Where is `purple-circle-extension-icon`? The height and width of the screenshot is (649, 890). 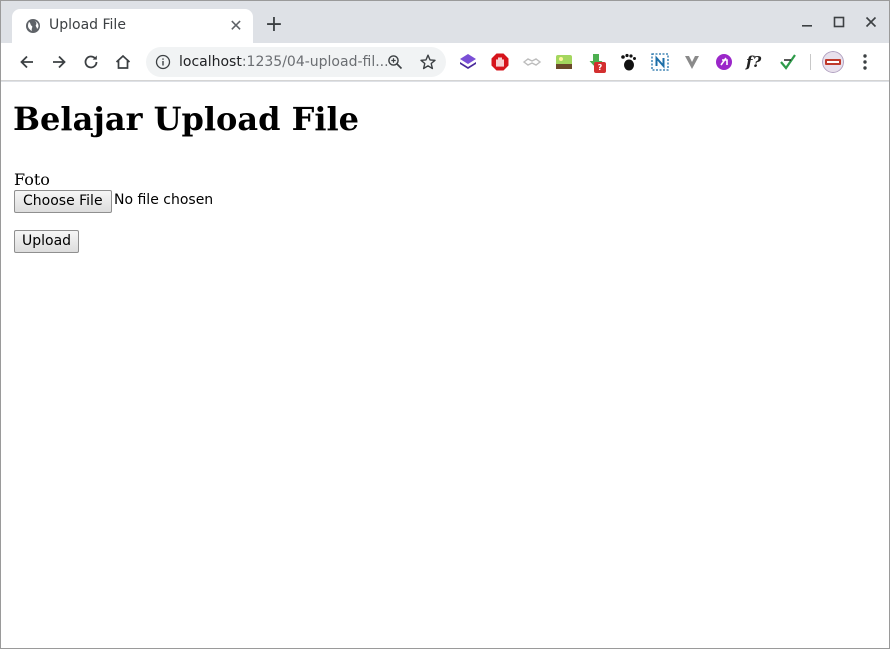
purple-circle-extension-icon is located at coordinates (724, 62).